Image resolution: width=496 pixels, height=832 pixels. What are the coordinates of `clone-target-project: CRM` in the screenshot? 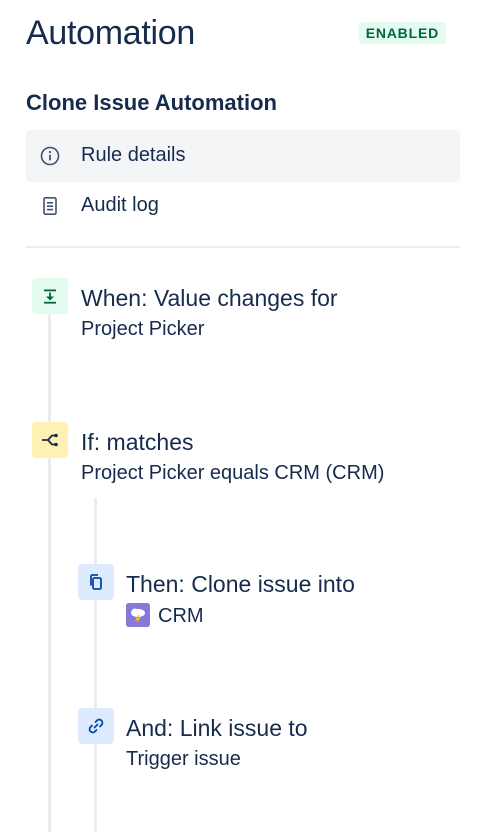 It's located at (181, 616).